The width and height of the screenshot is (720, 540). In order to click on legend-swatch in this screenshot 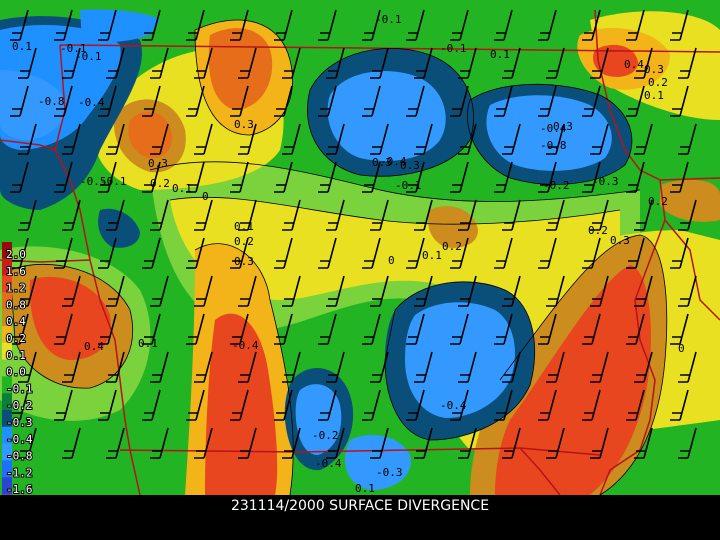, I will do `click(7, 494)`.